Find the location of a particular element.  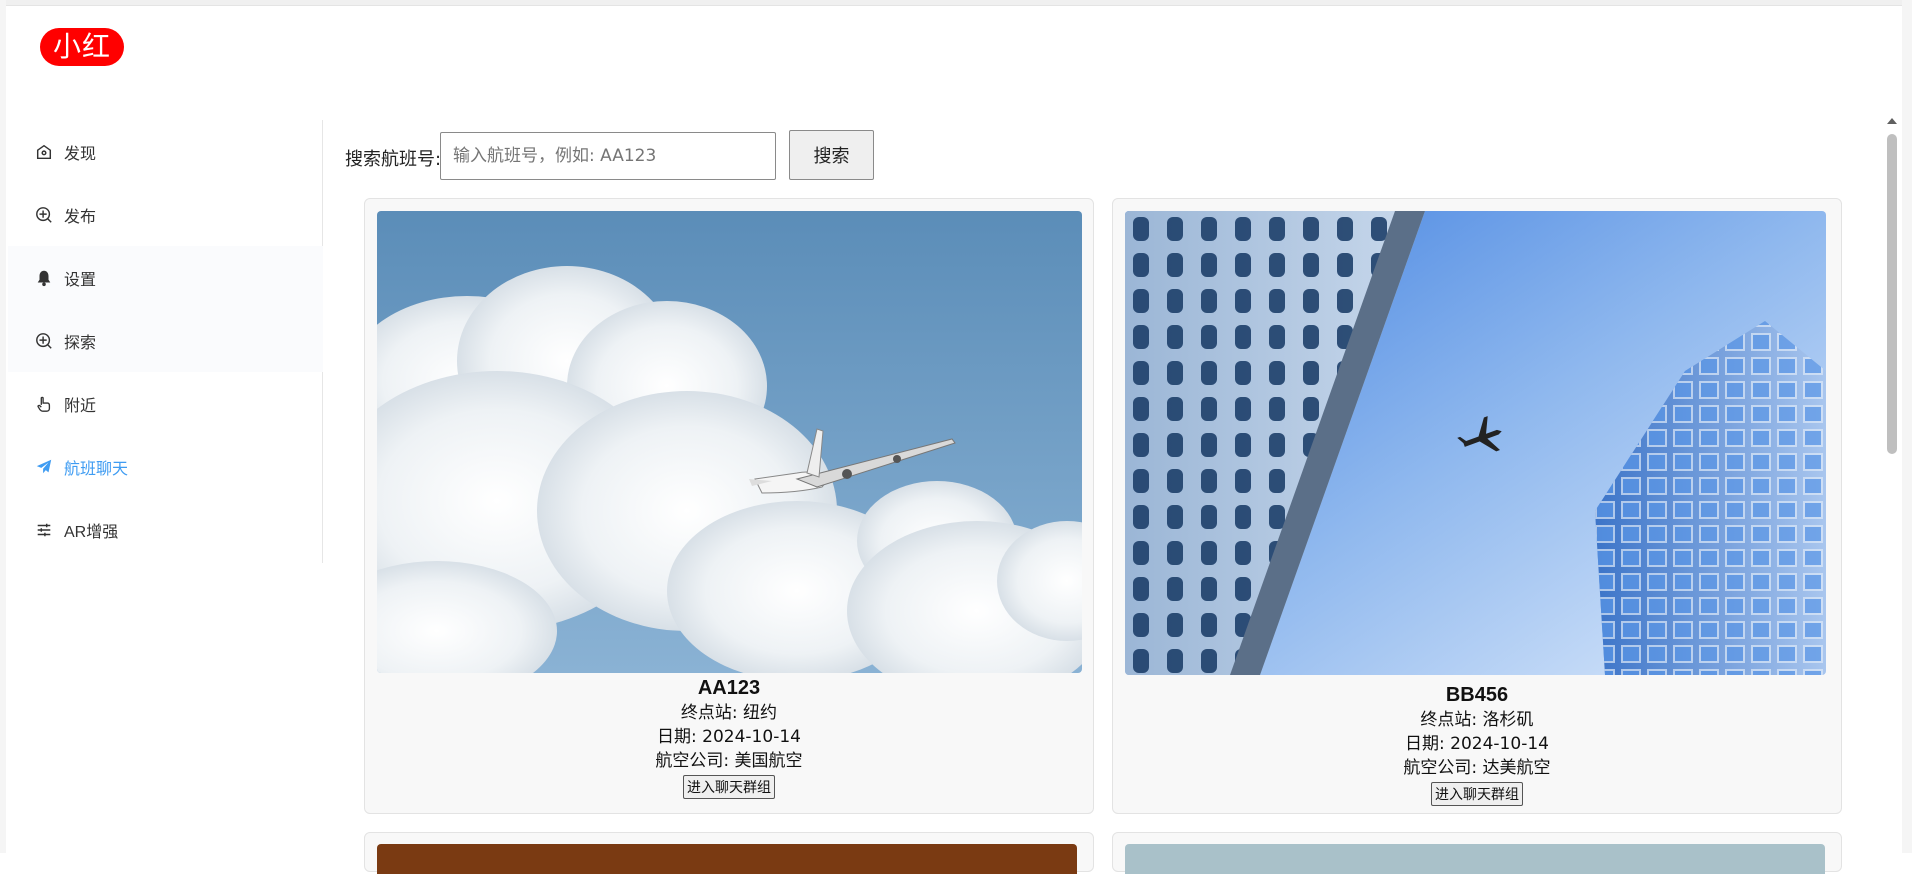

sidebar-nav: 发现 发布 设置 探索 附近 航班聊天 AR增强 is located at coordinates (165, 341).